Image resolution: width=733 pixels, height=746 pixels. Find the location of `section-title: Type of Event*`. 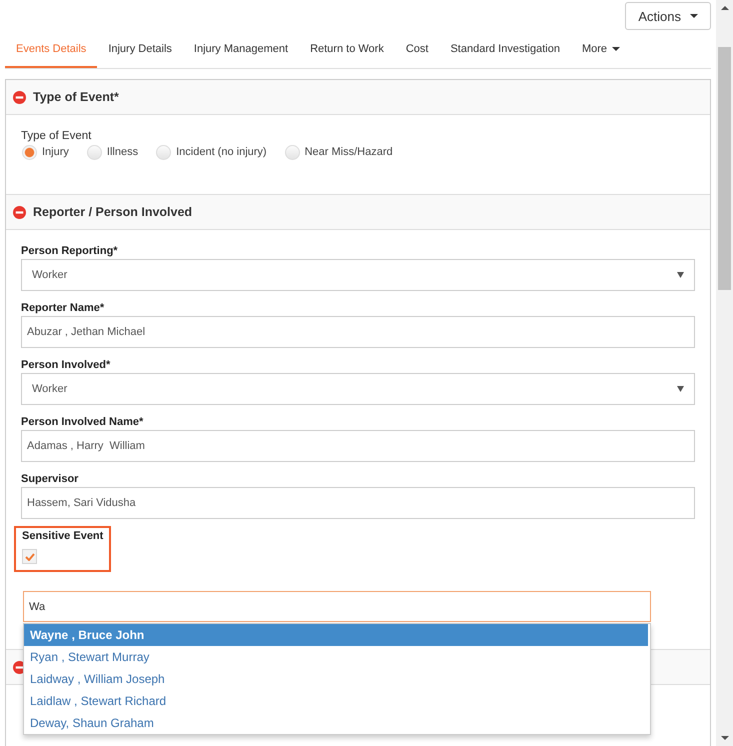

section-title: Type of Event* is located at coordinates (76, 97).